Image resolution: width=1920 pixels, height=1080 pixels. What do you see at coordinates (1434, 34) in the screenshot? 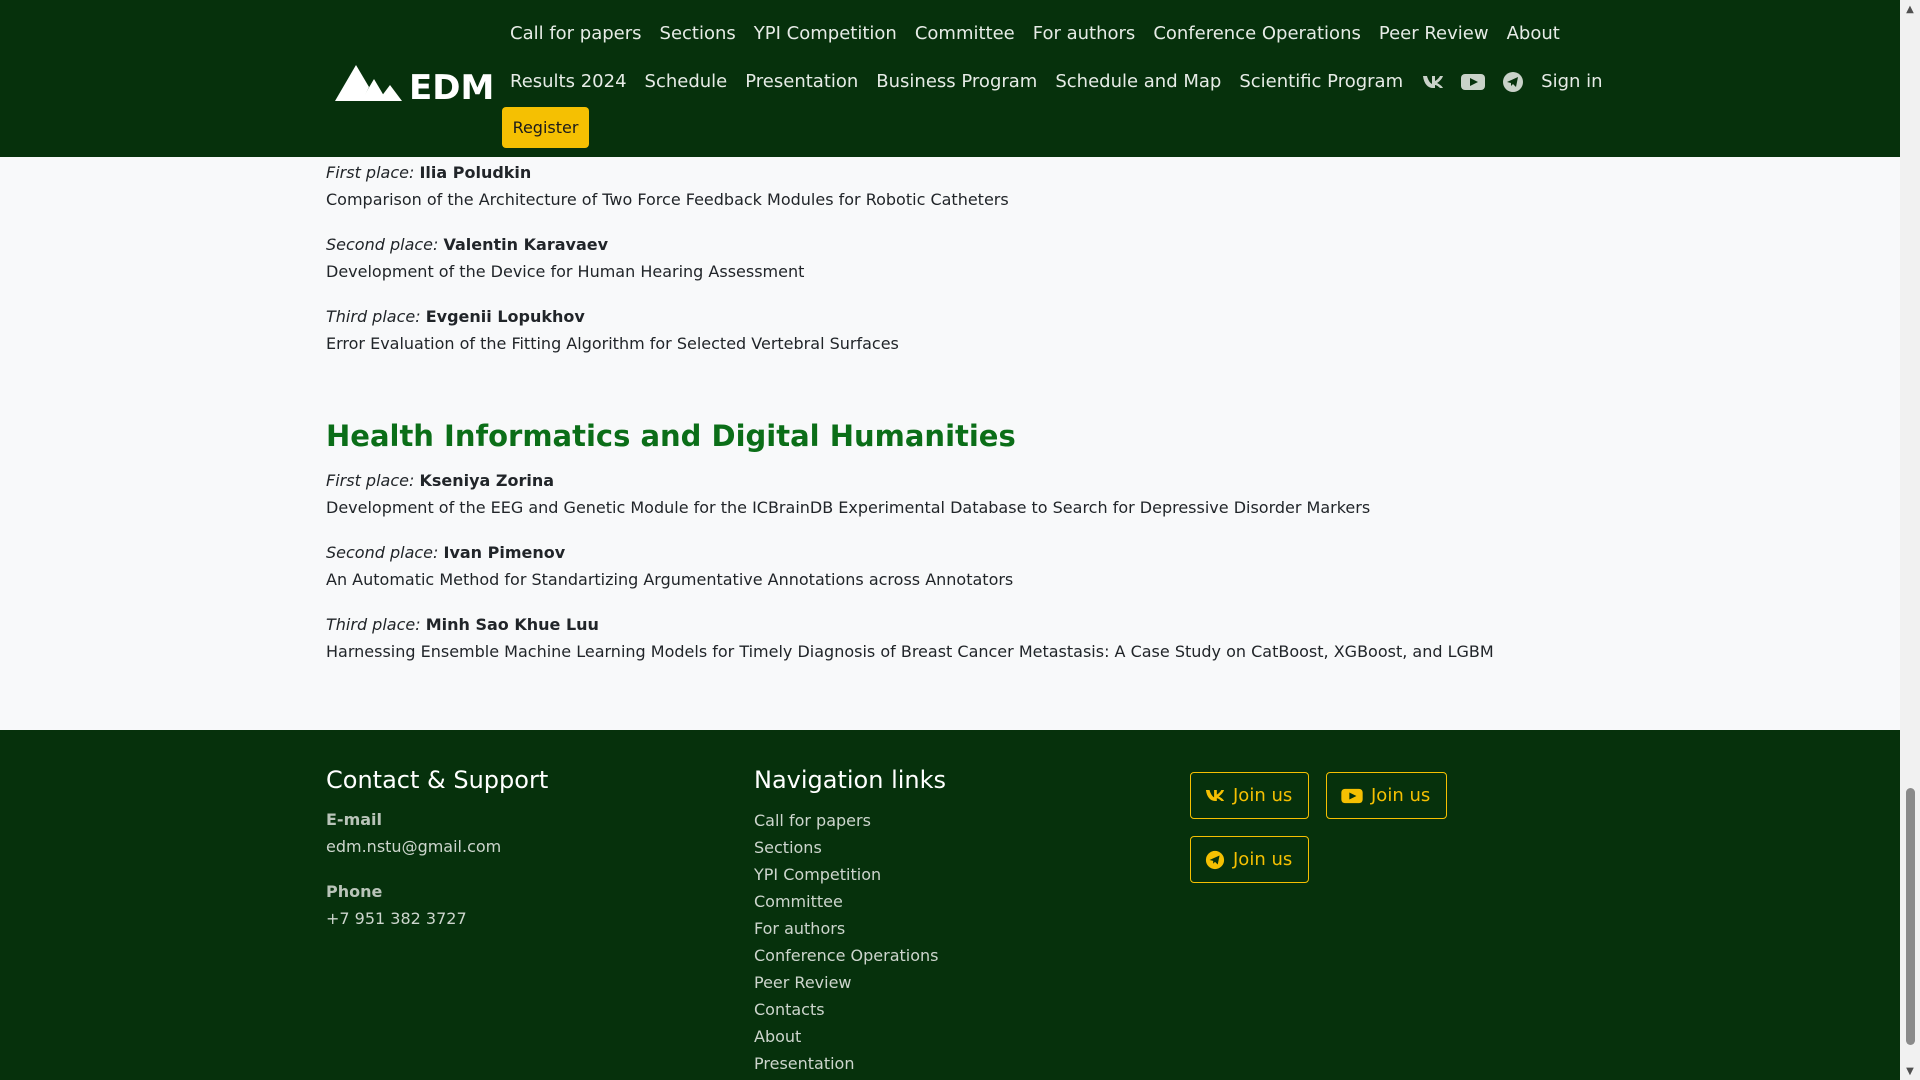
I see `nav-peer-review: Peer Review` at bounding box center [1434, 34].